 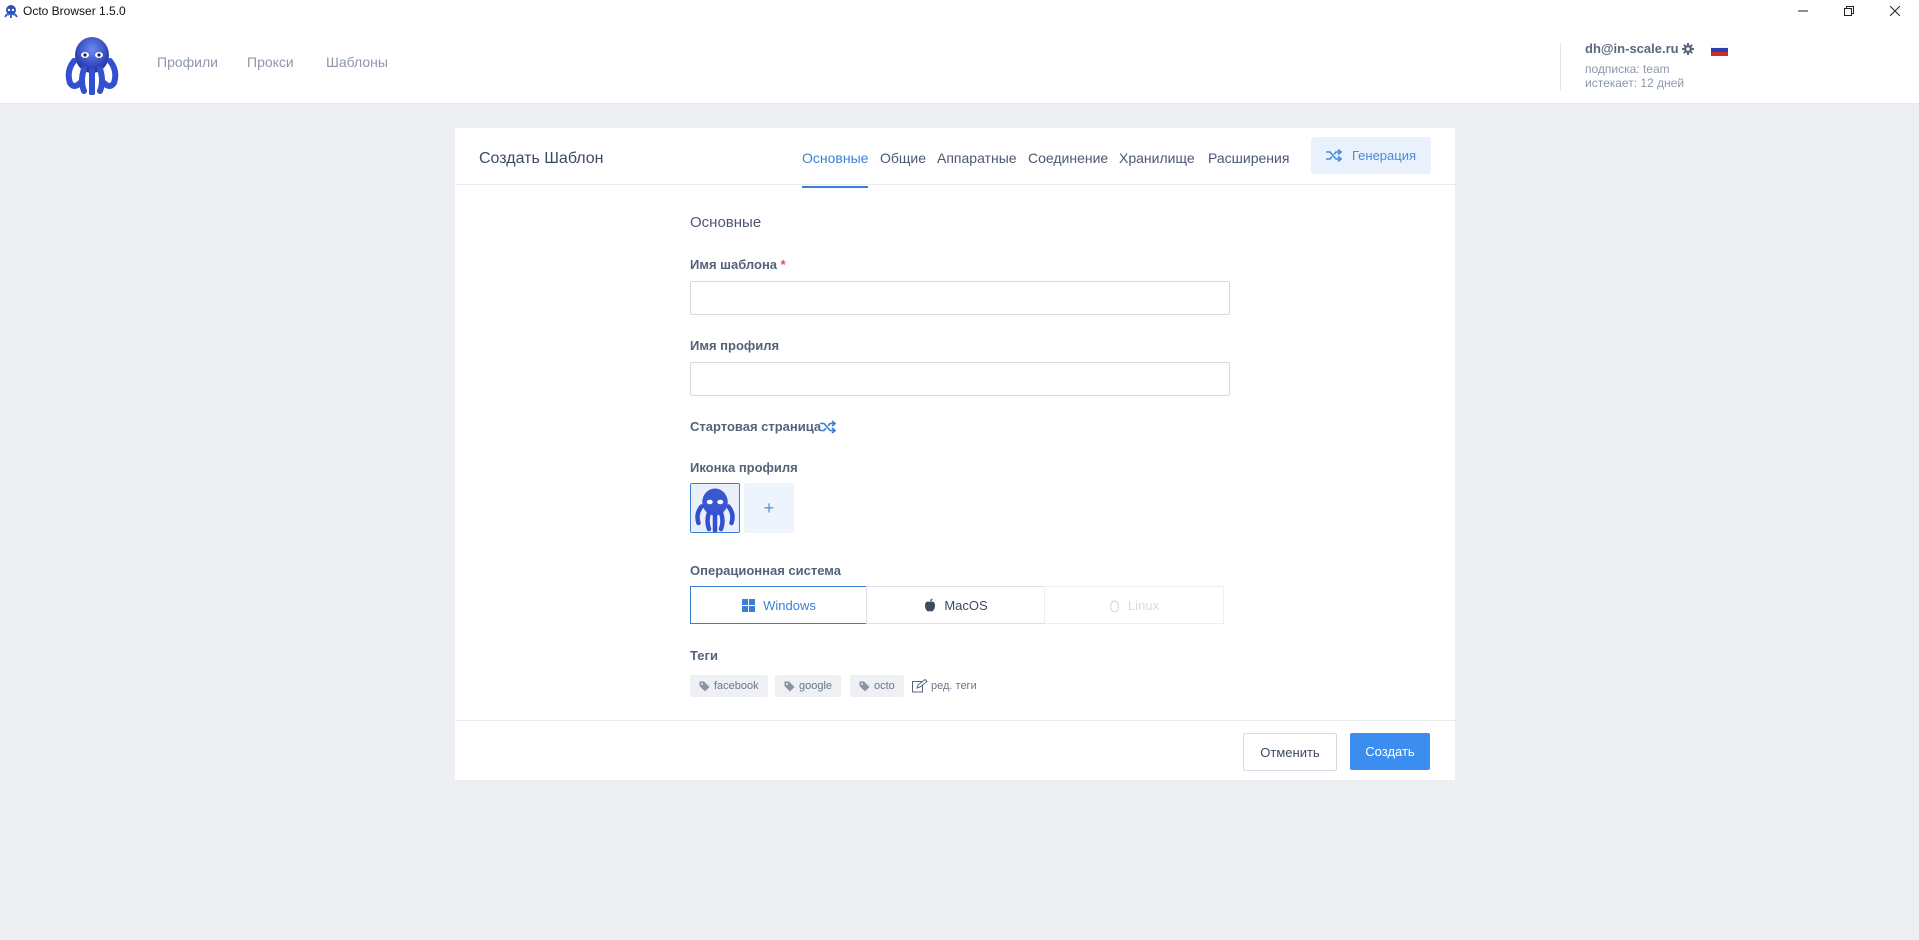 I want to click on tag-google: google, so click(x=808, y=686).